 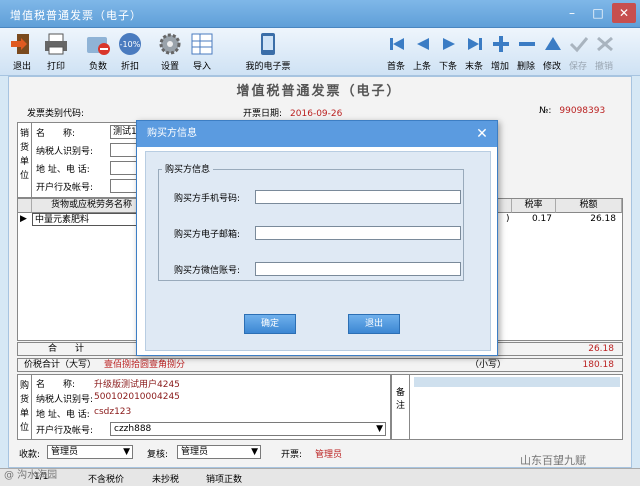 What do you see at coordinates (527, 44) in the screenshot?
I see `remove-icon` at bounding box center [527, 44].